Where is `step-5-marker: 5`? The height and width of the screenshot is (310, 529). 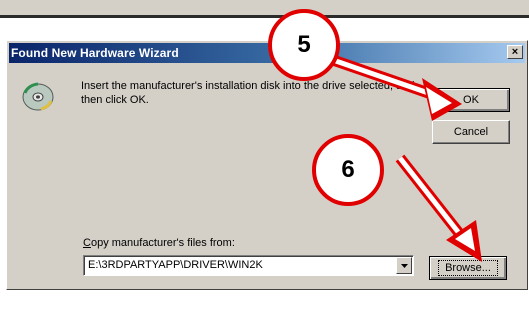 step-5-marker: 5 is located at coordinates (304, 45).